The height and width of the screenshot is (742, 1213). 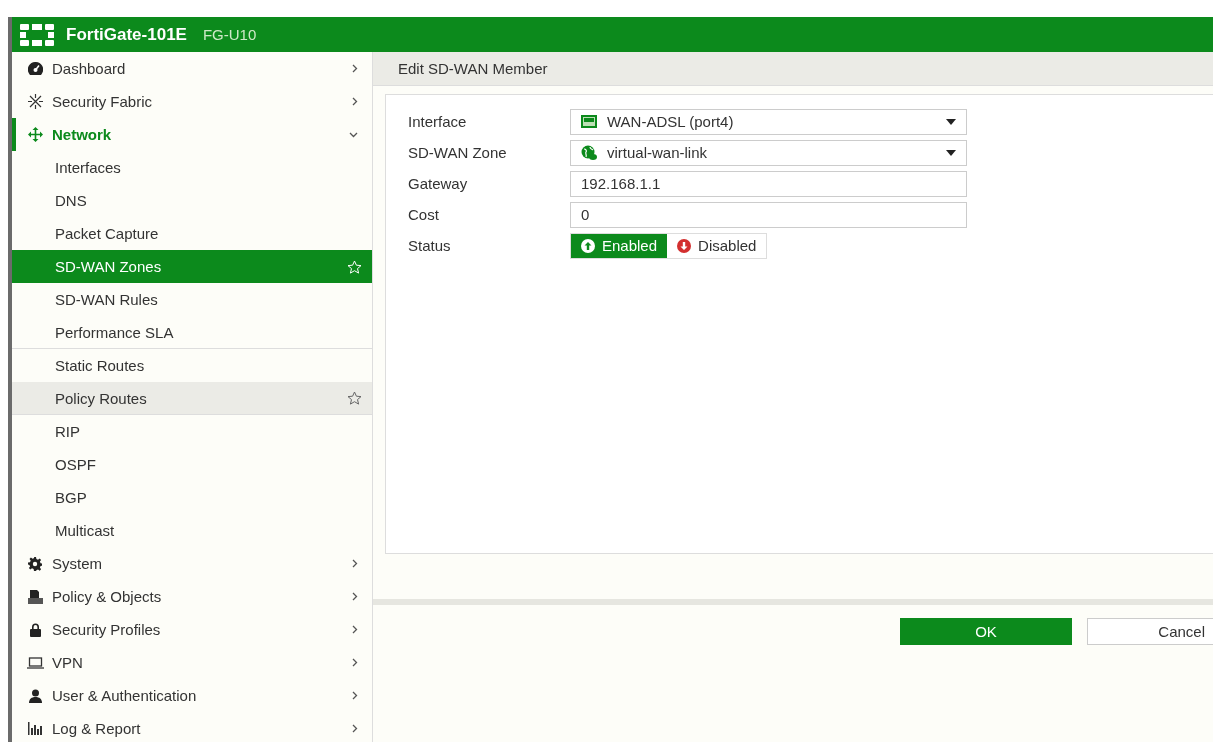 I want to click on user-icon, so click(x=35, y=695).